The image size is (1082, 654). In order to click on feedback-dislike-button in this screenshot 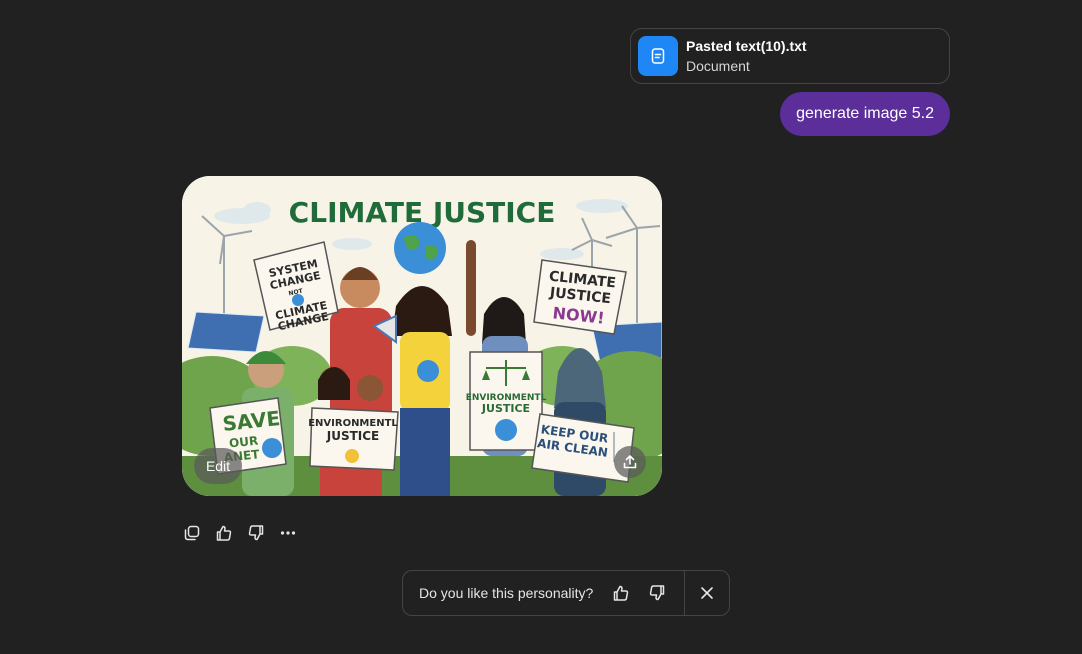, I will do `click(657, 593)`.